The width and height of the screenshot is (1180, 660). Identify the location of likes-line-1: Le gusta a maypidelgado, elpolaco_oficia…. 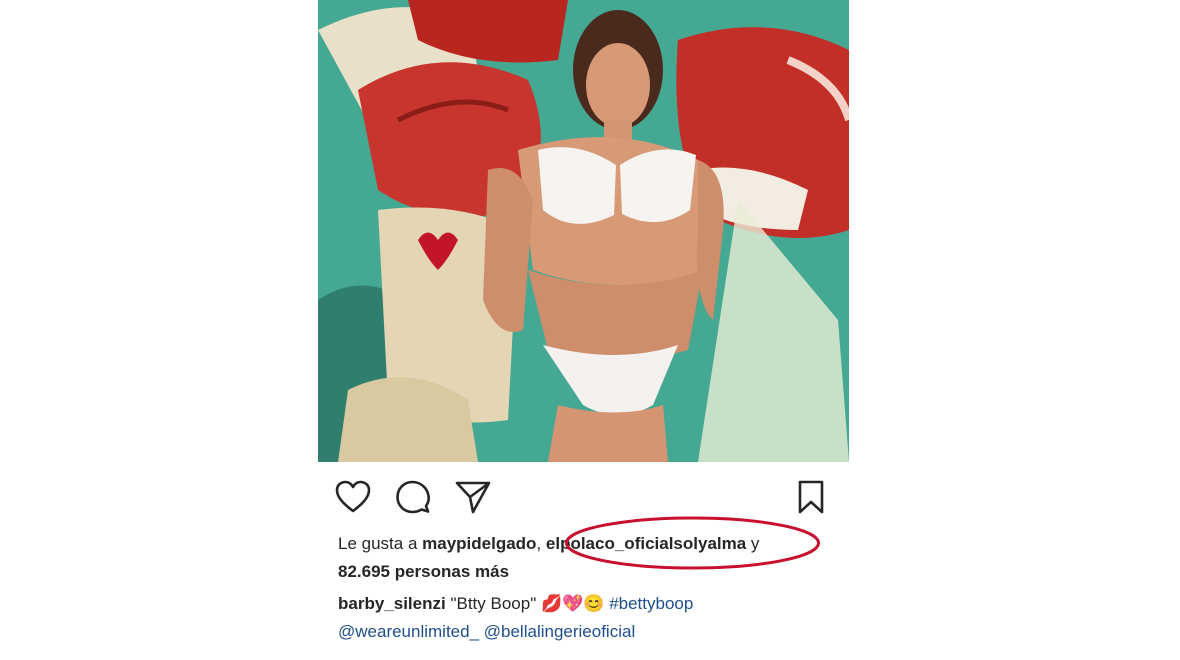
(588, 544).